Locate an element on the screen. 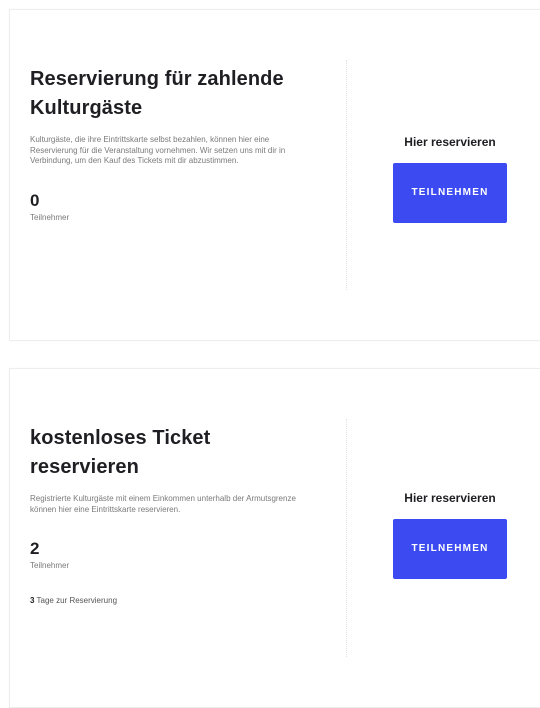 The height and width of the screenshot is (708, 540). reservation-days-remaining: 3 Tage zur Reservierung is located at coordinates (170, 600).